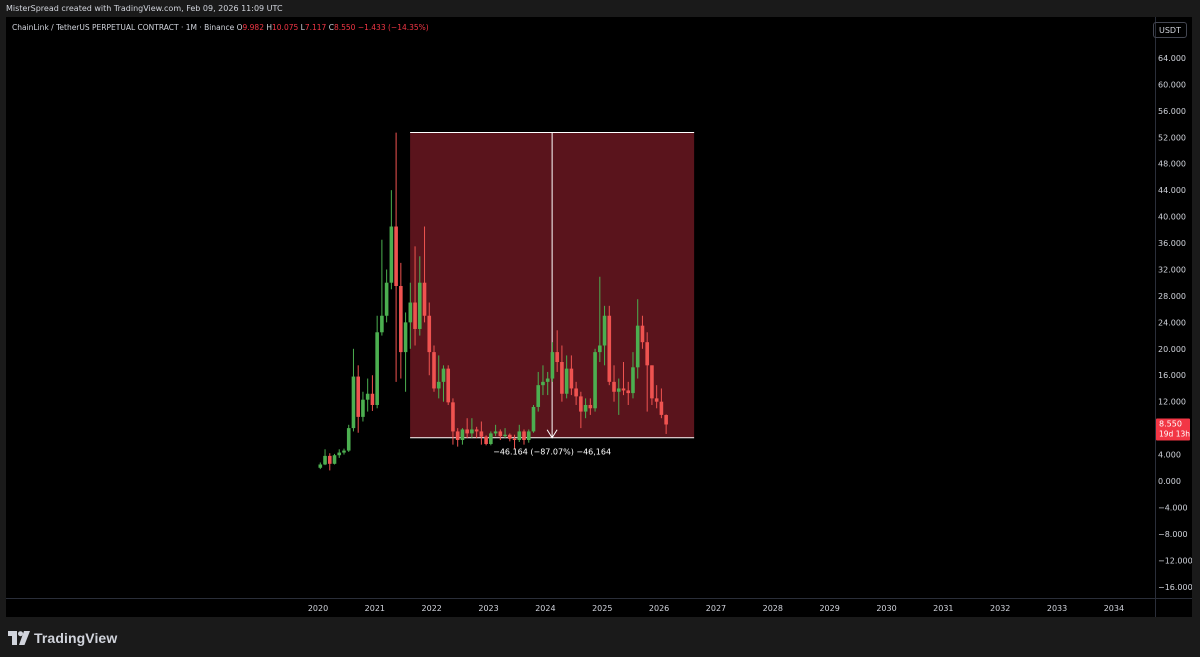 The height and width of the screenshot is (657, 1200). What do you see at coordinates (1172, 137) in the screenshot?
I see `y-tick-label: 52.000` at bounding box center [1172, 137].